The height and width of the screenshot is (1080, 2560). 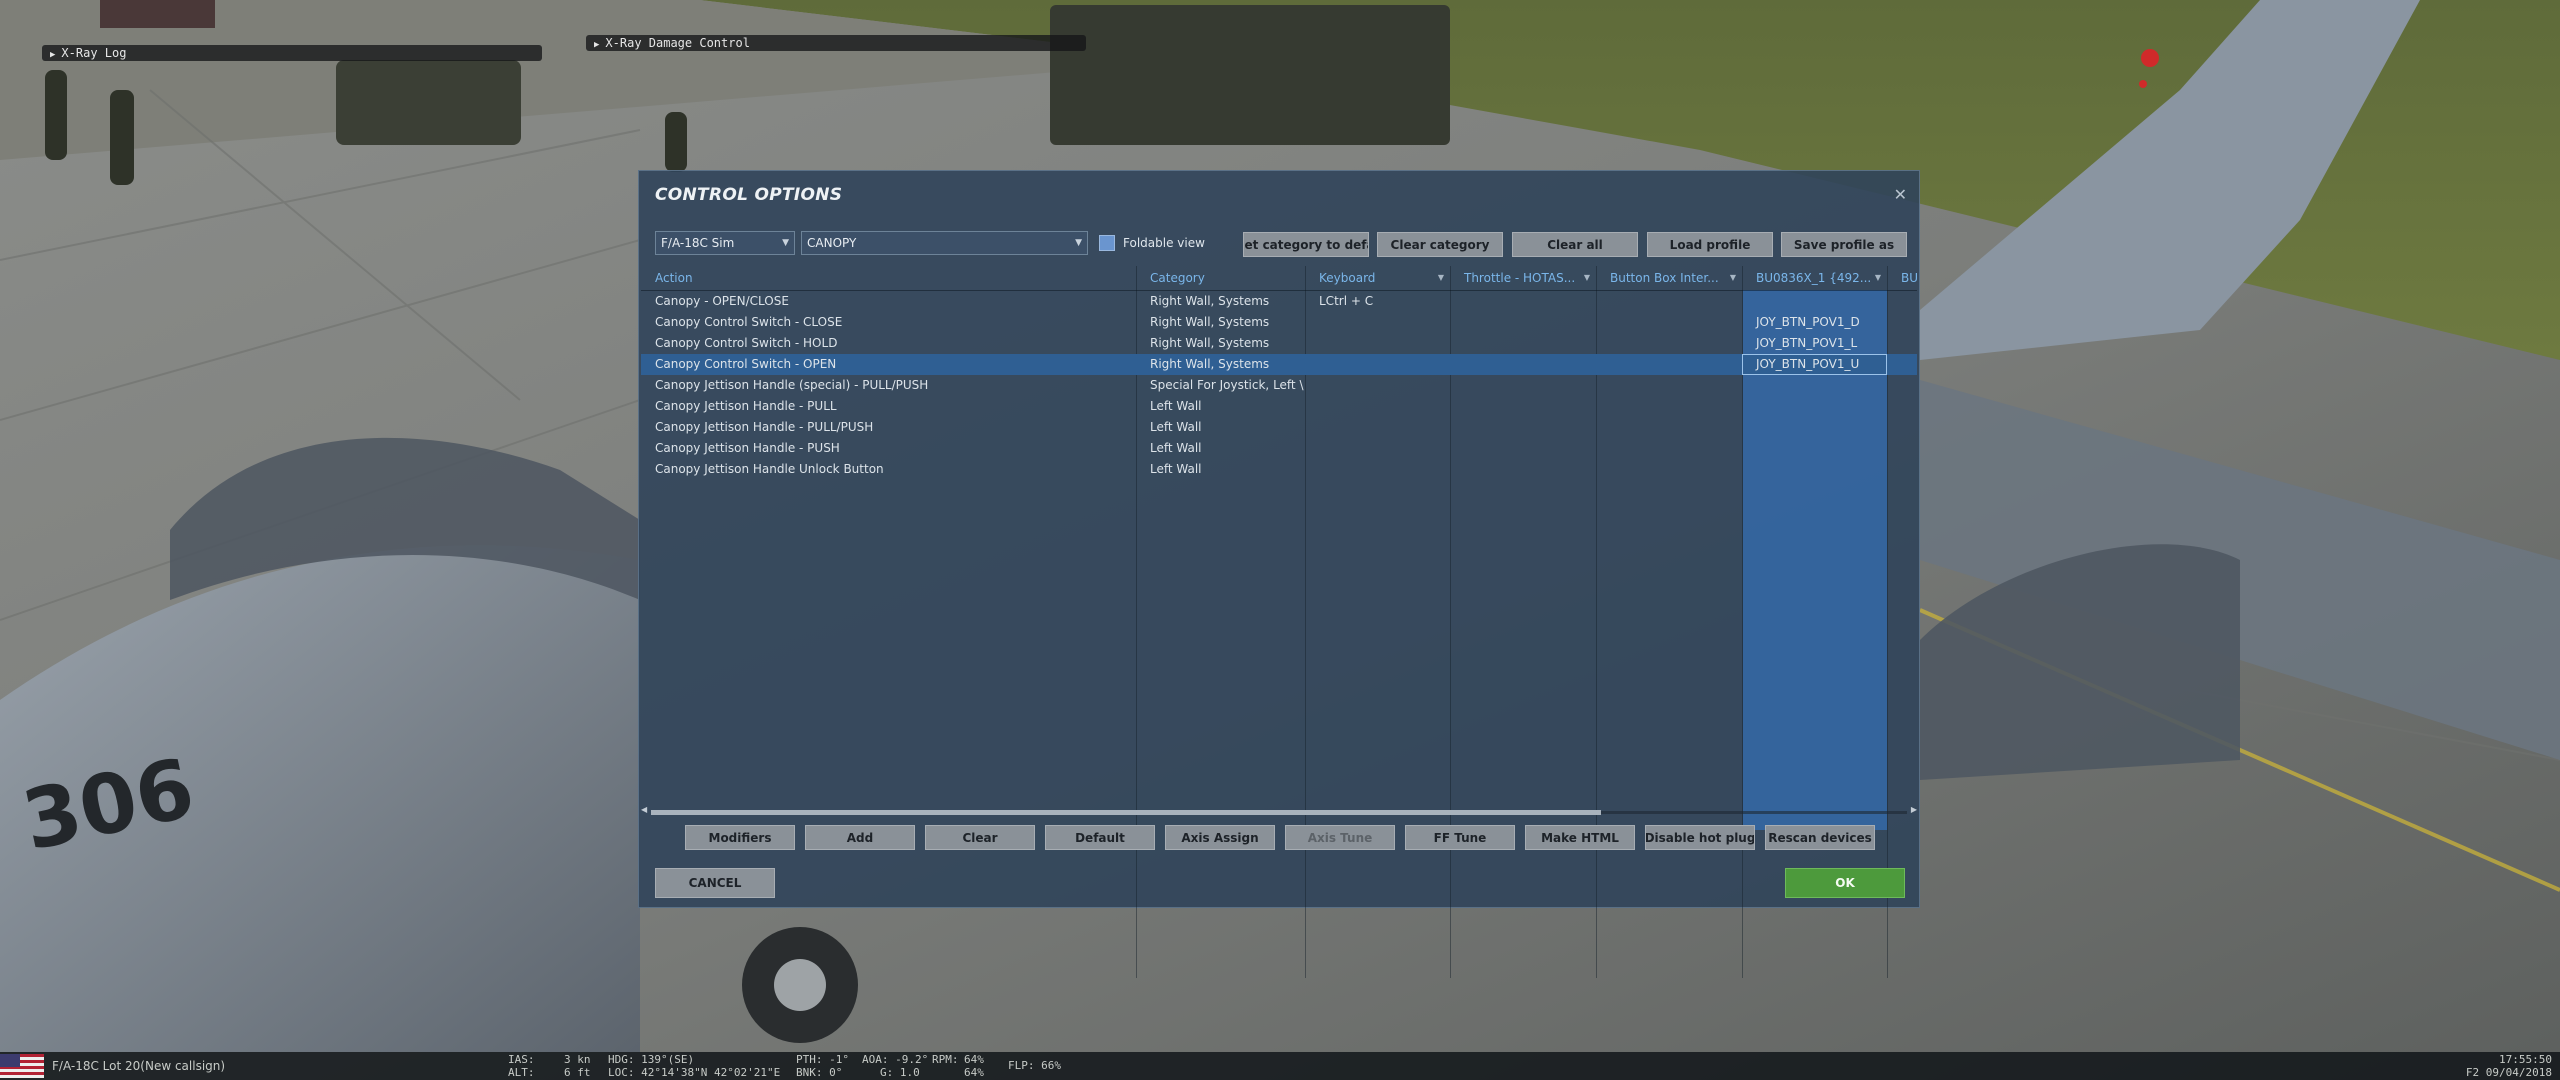 I want to click on foldable-view-checkbox, so click(x=1107, y=243).